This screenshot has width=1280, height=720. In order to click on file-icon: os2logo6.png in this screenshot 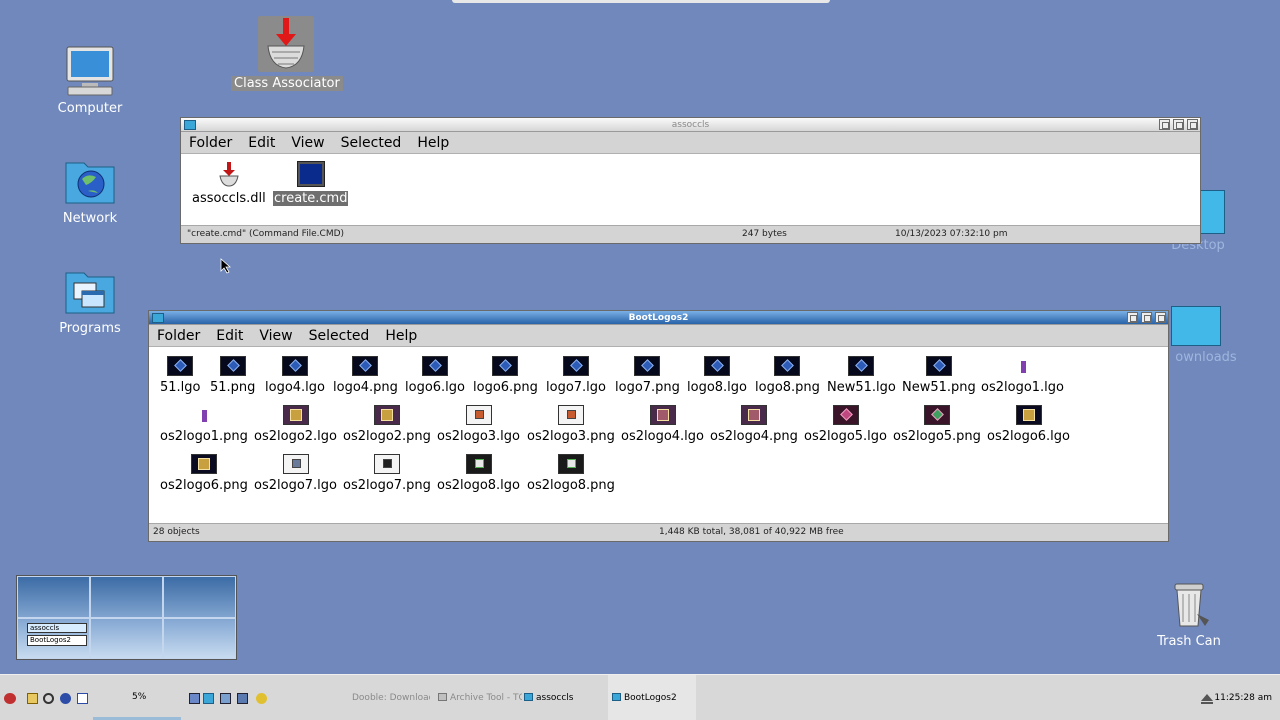, I will do `click(204, 473)`.